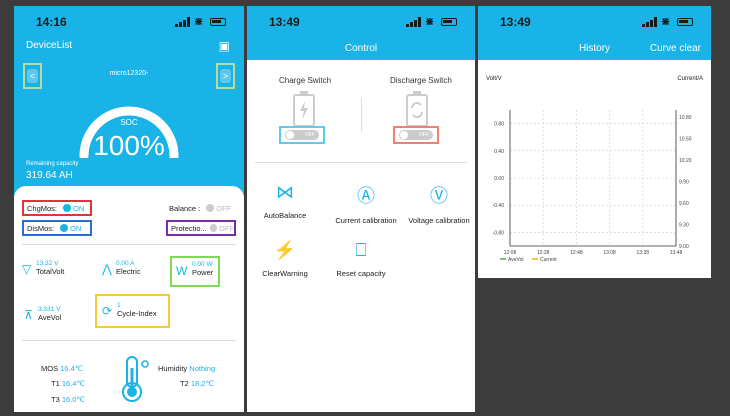  I want to click on y-left-tick-label: 0.40, so click(499, 152).